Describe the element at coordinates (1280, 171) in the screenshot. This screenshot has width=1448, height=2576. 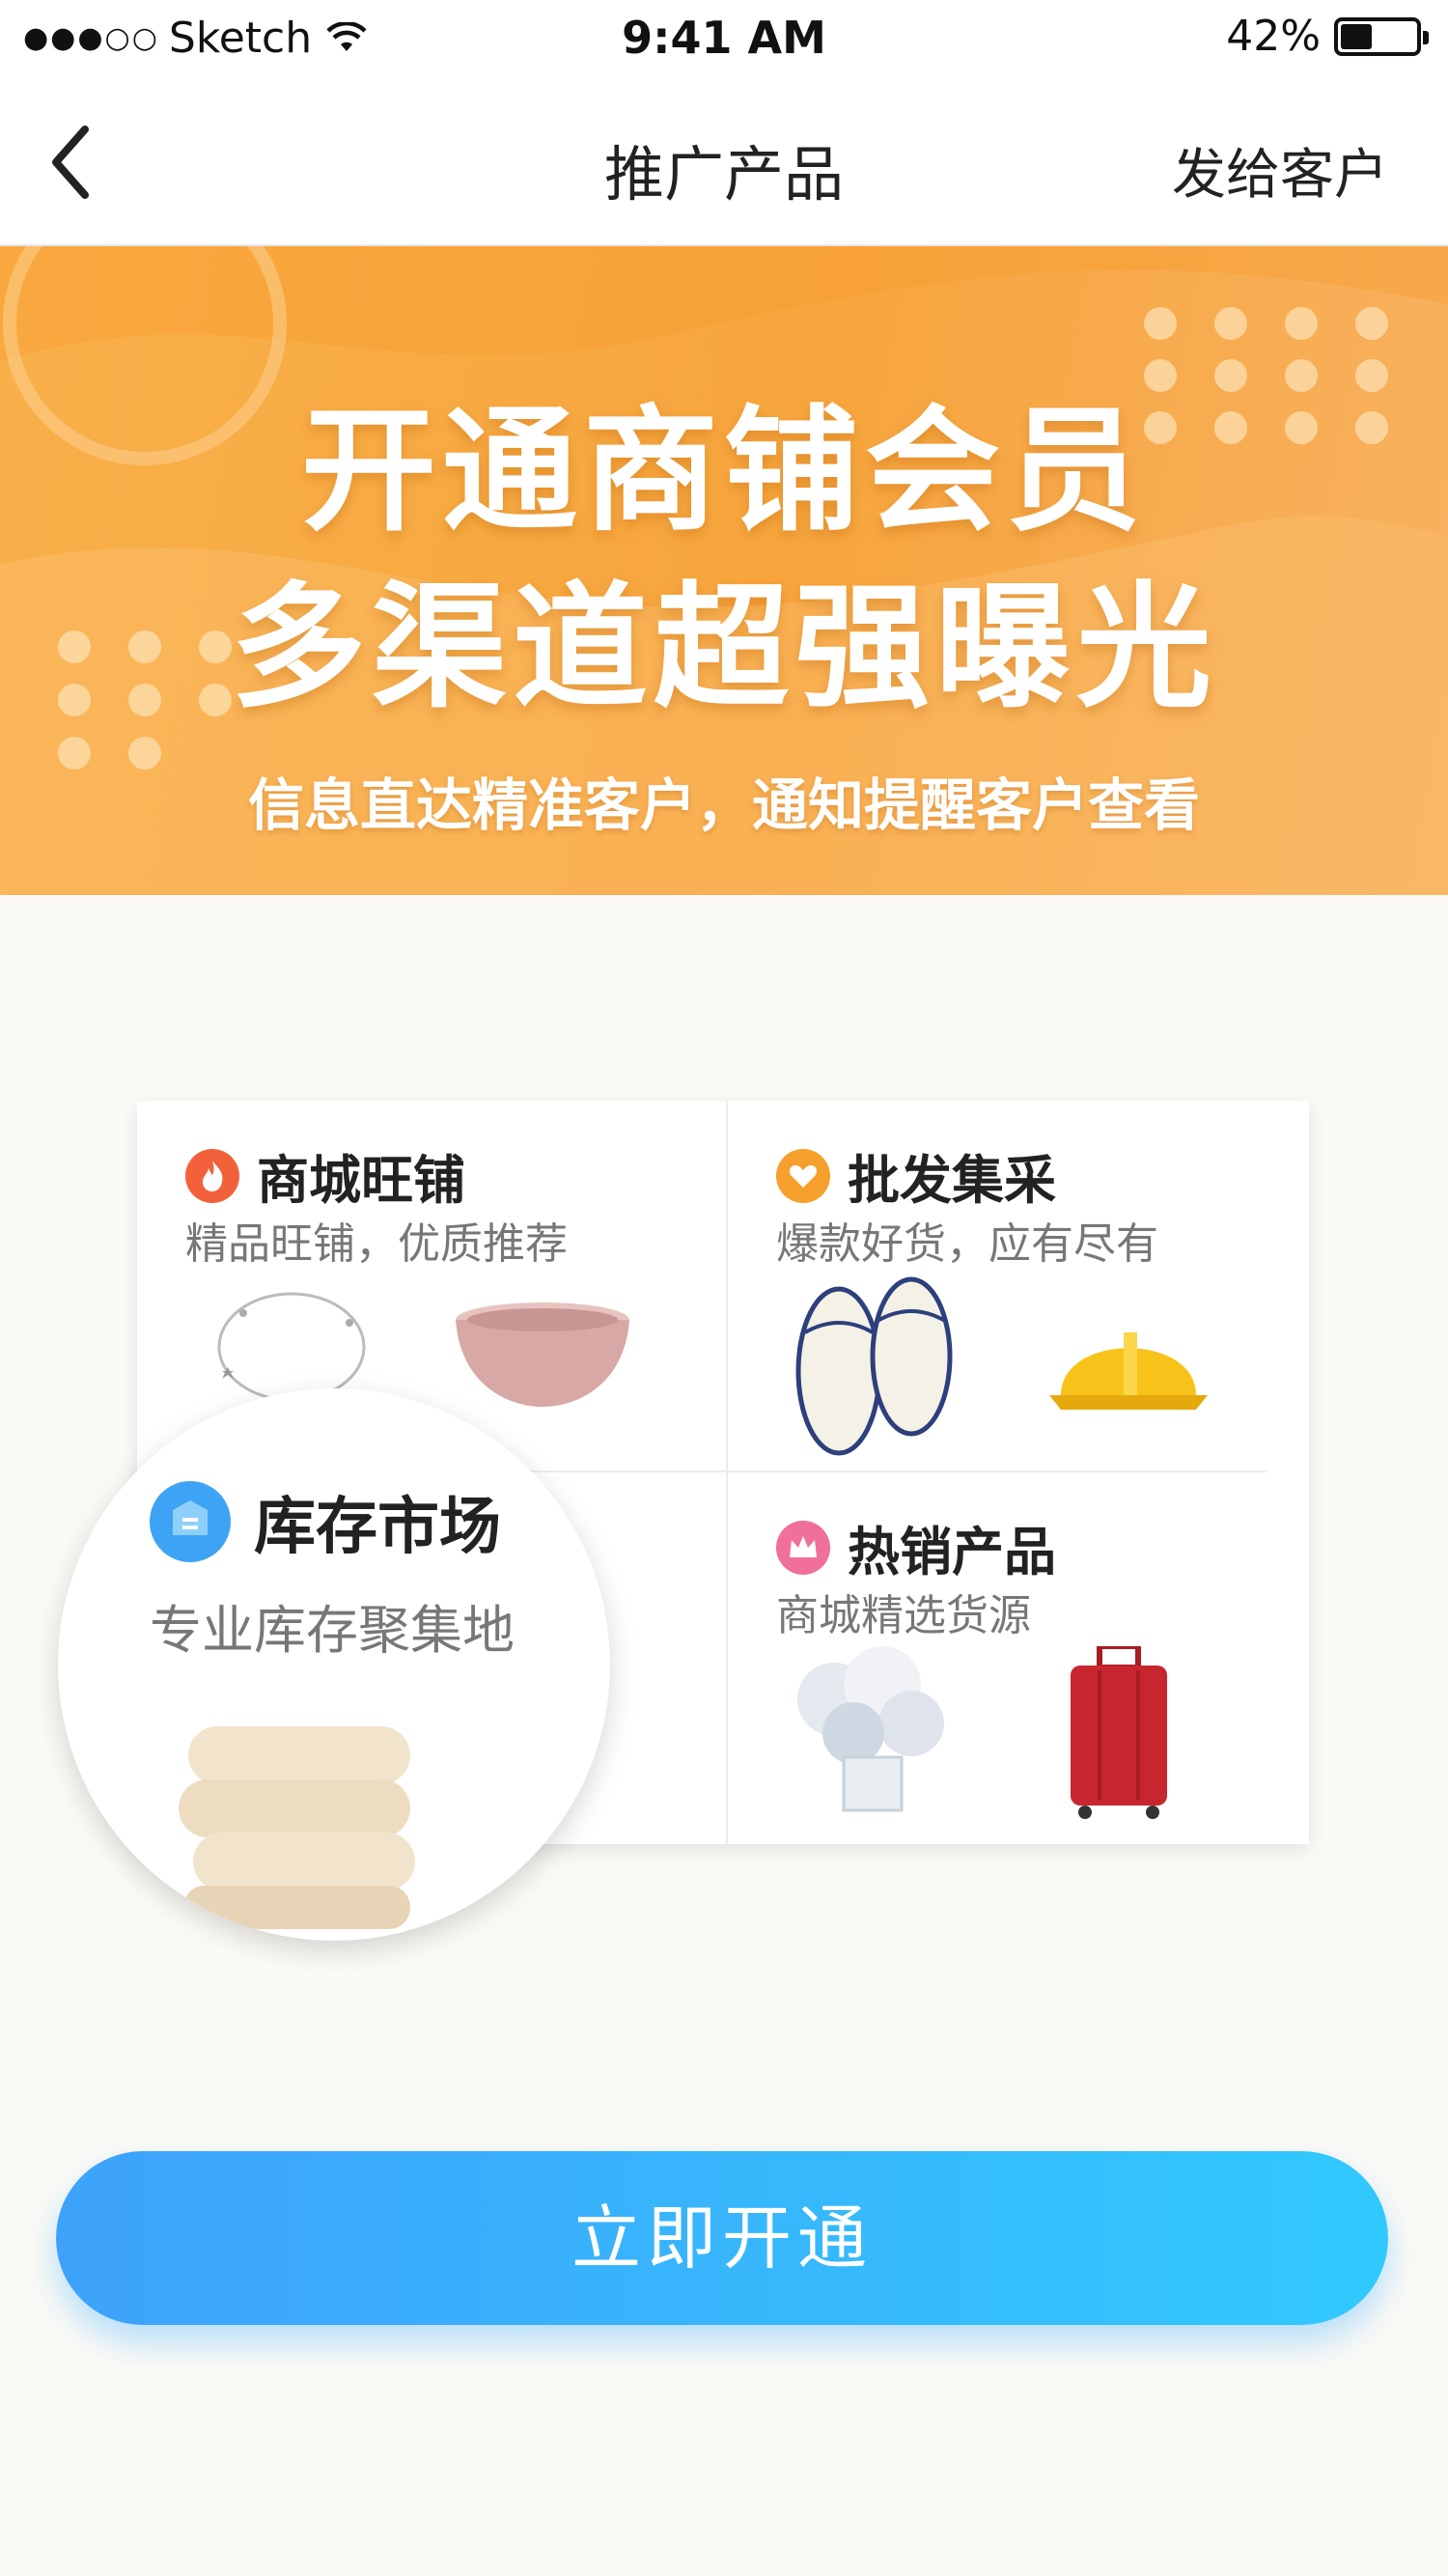
I see `send-to-customer-button: 发给客户` at that location.